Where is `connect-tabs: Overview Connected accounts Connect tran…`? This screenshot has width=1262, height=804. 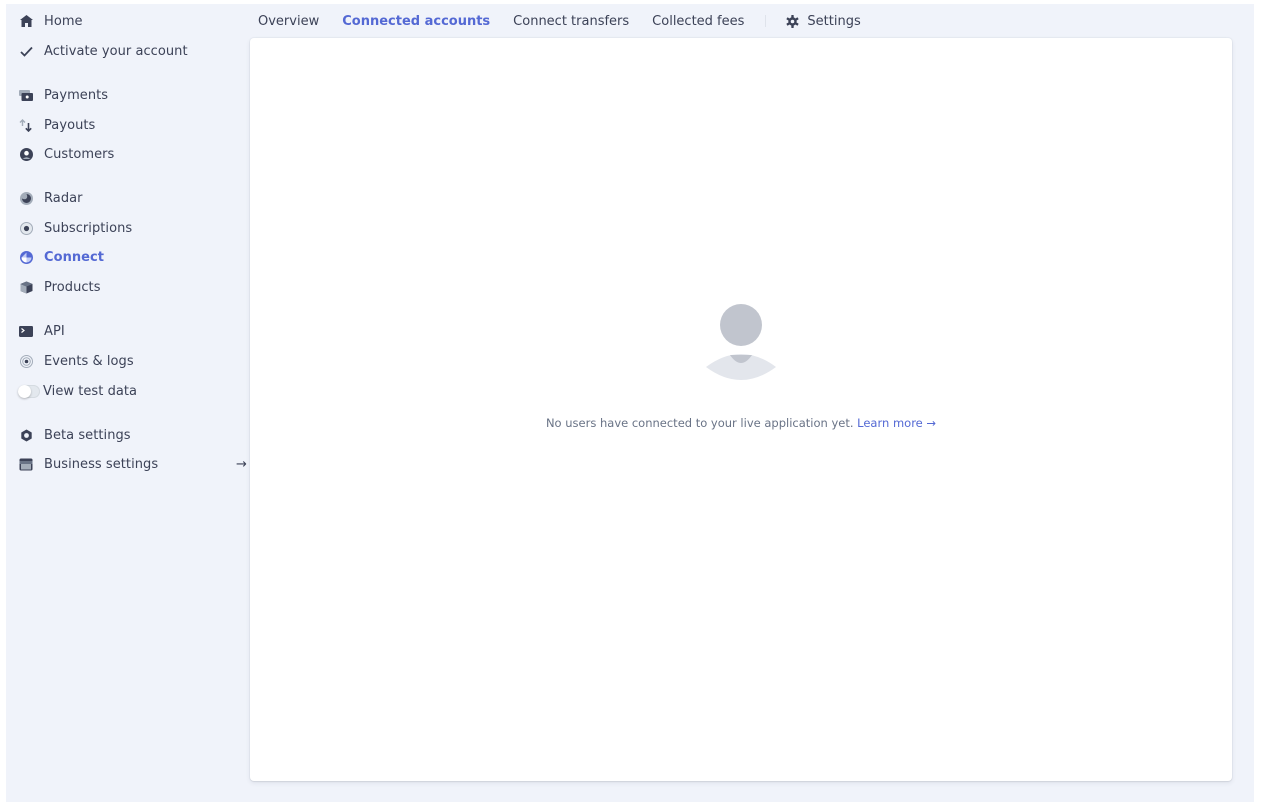 connect-tabs: Overview Connected accounts Connect tran… is located at coordinates (571, 21).